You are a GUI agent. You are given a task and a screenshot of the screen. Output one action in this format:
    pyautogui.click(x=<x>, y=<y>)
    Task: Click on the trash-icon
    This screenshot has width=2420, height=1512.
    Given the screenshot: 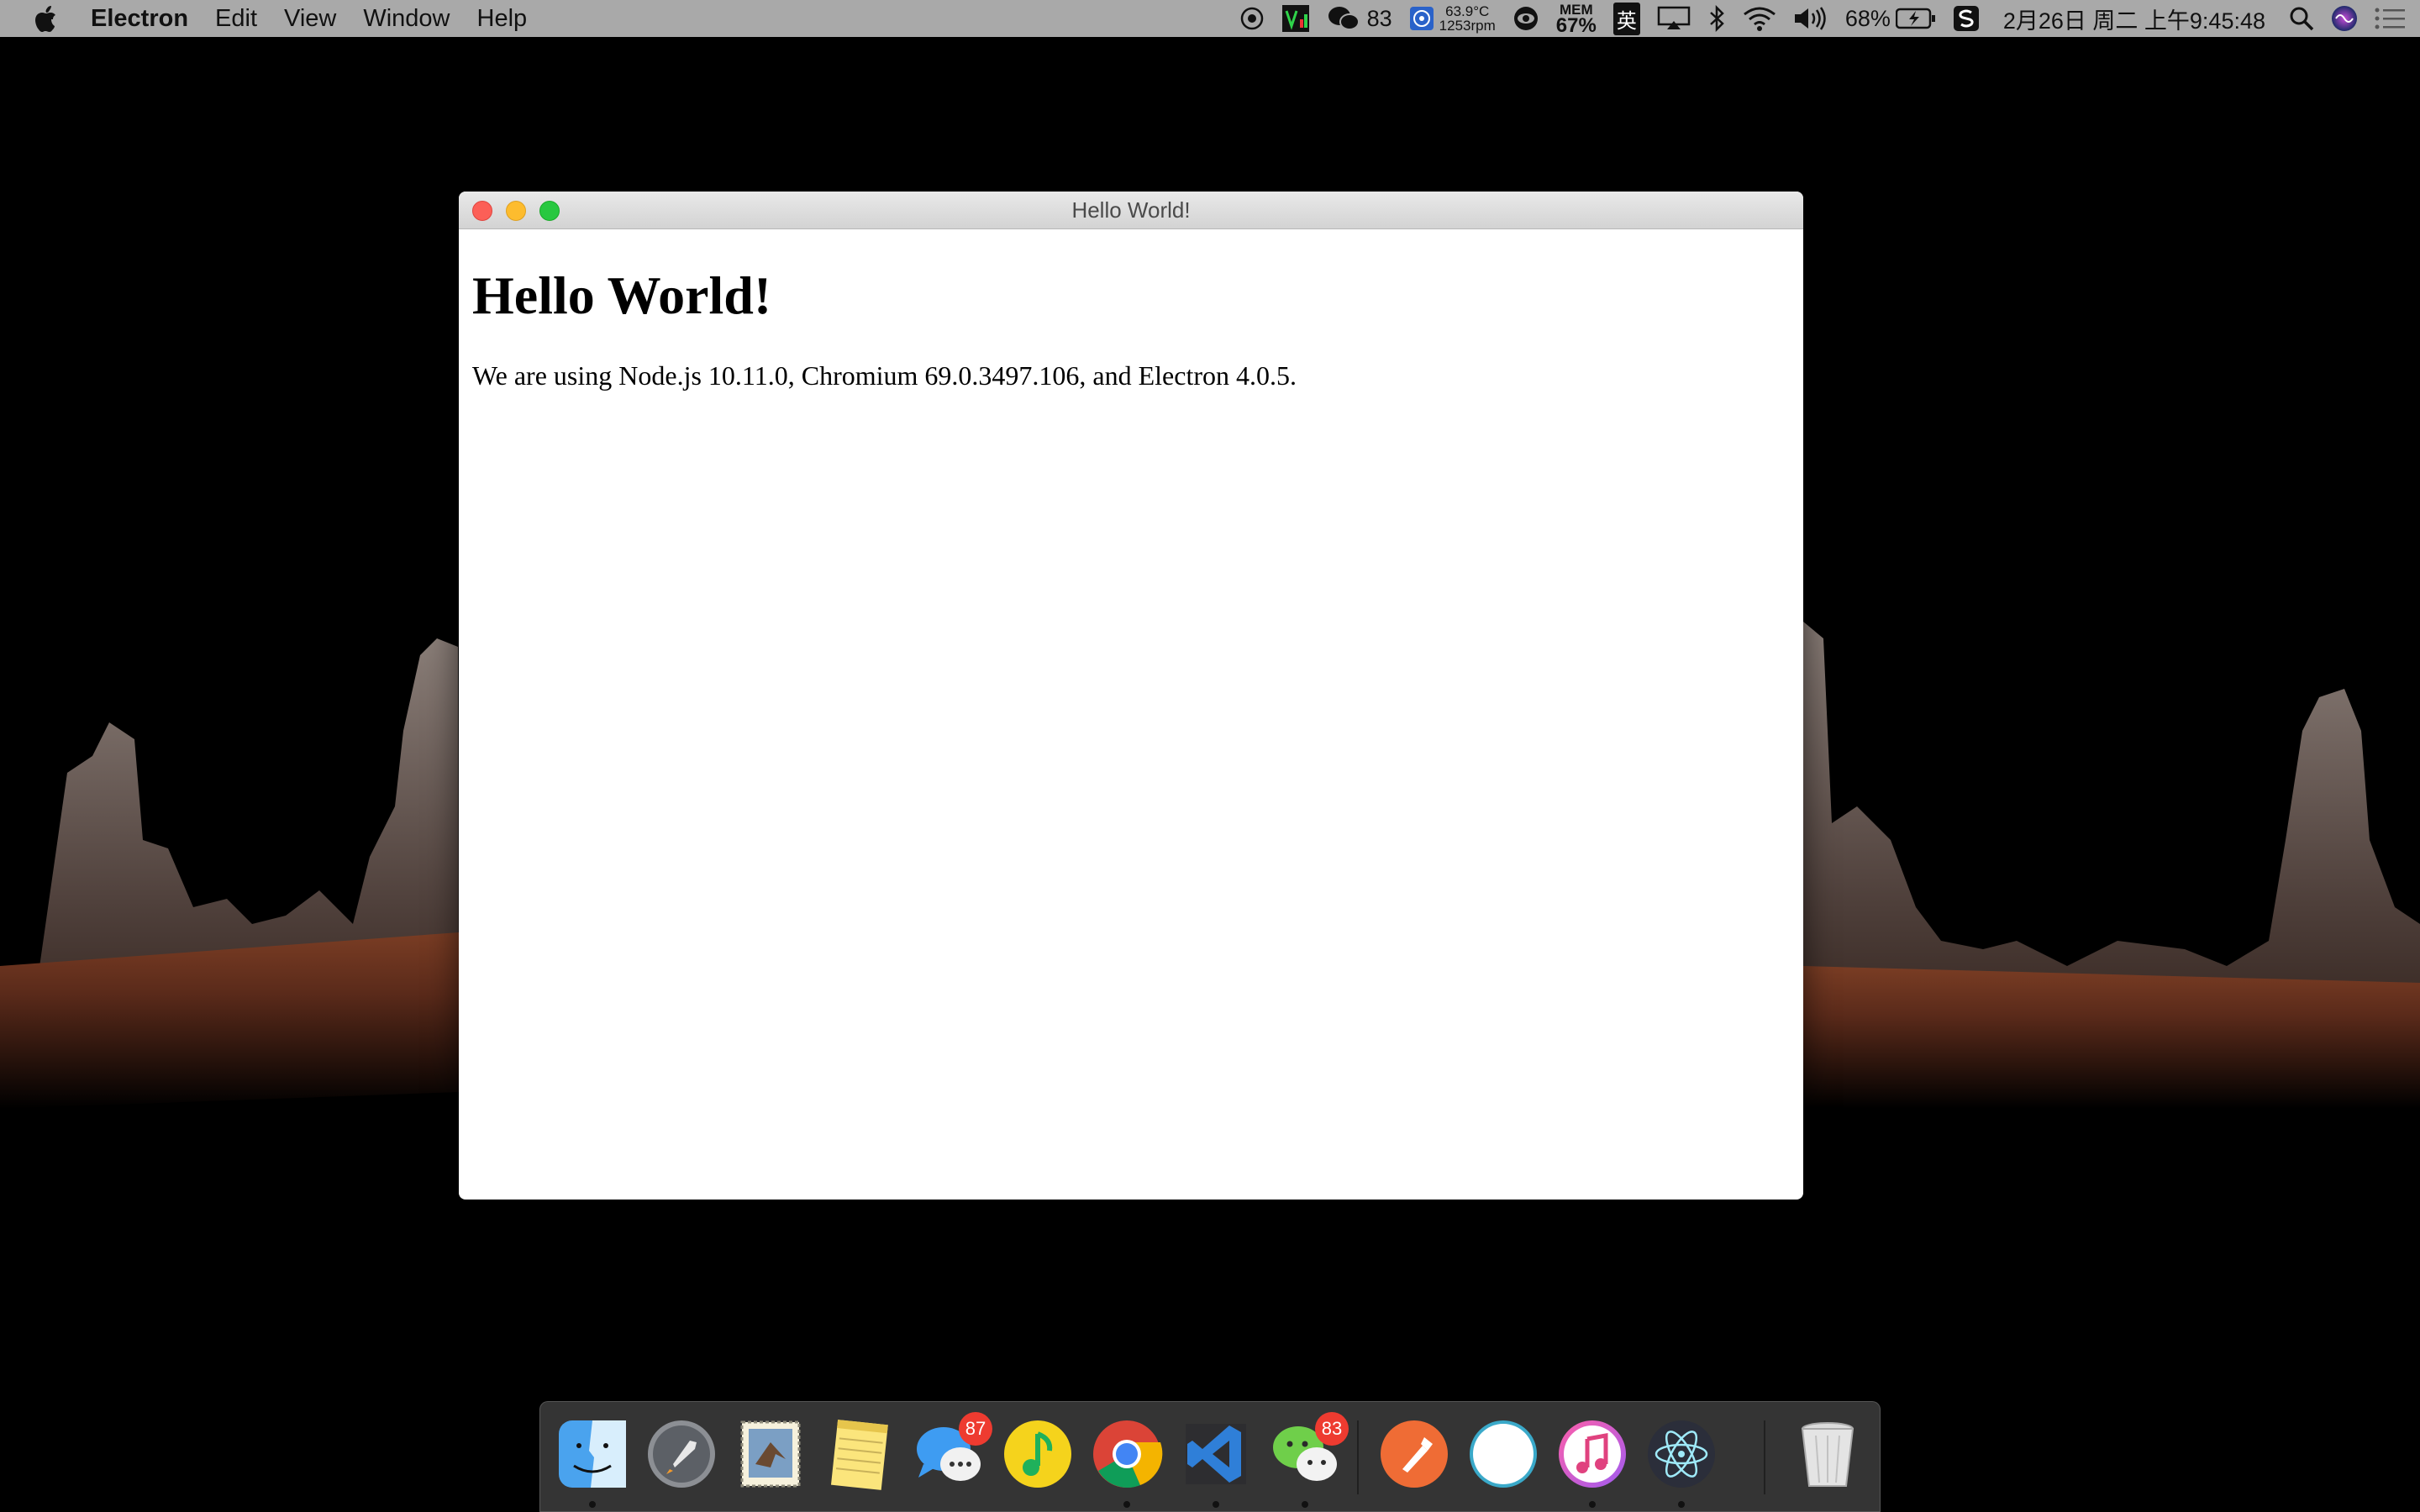 What is the action you would take?
    pyautogui.click(x=1827, y=1454)
    